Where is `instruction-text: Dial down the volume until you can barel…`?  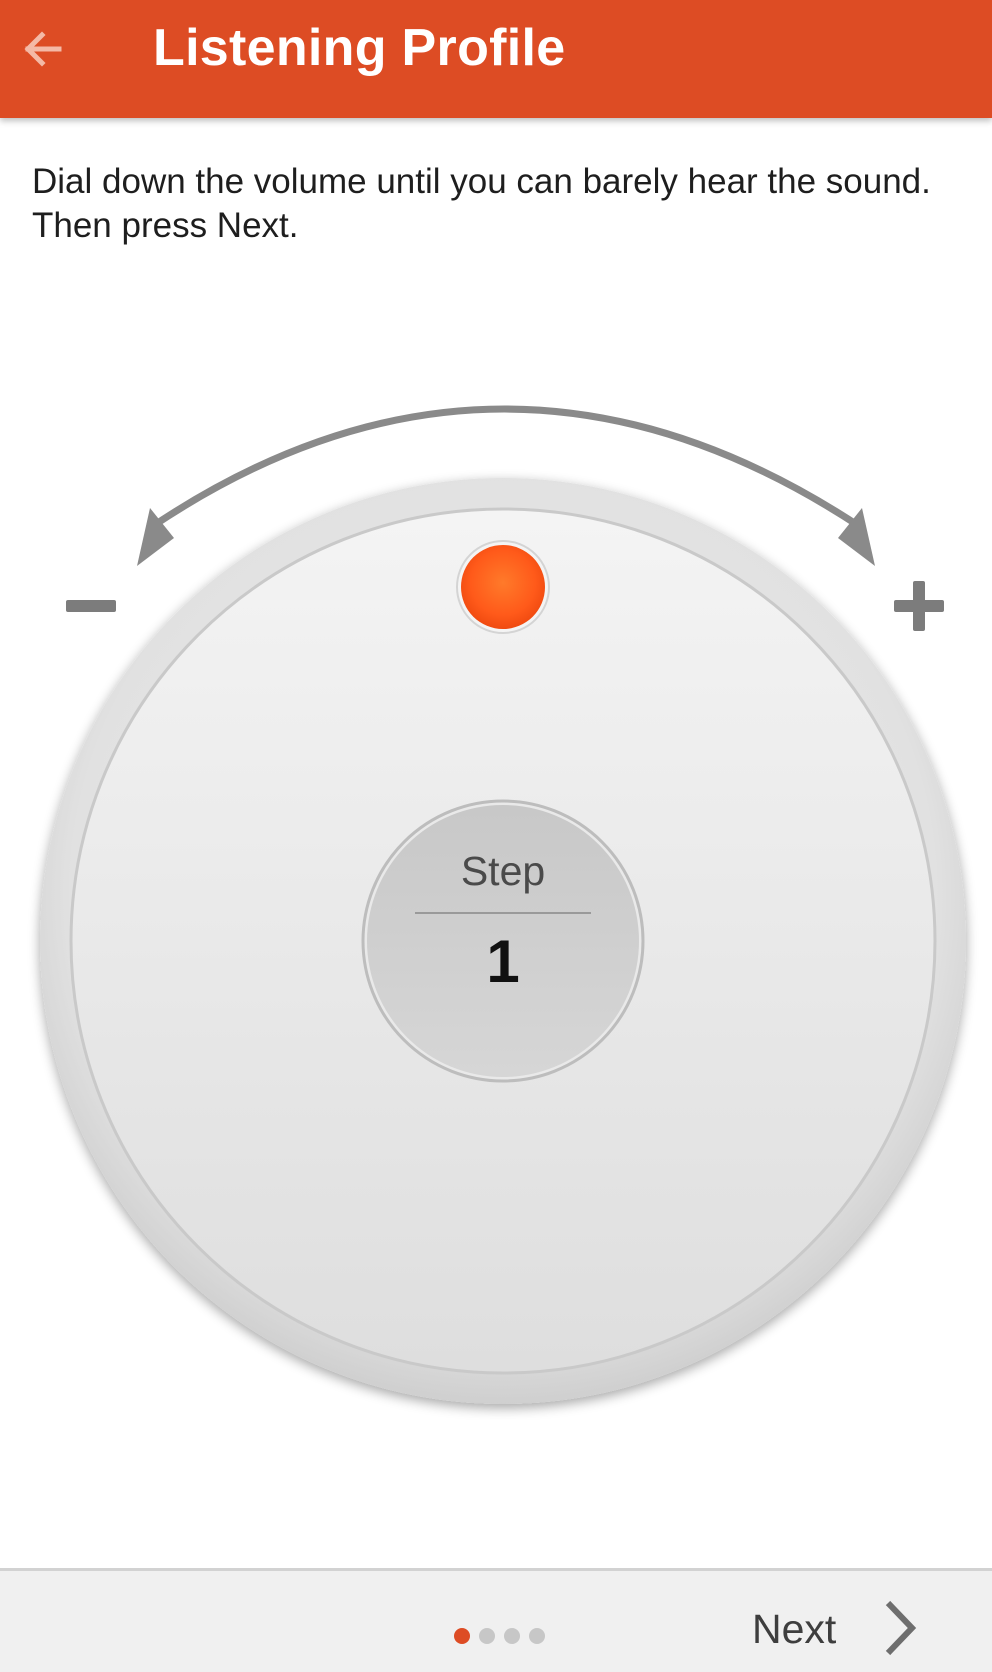
instruction-text: Dial down the volume until you can barel… is located at coordinates (481, 203).